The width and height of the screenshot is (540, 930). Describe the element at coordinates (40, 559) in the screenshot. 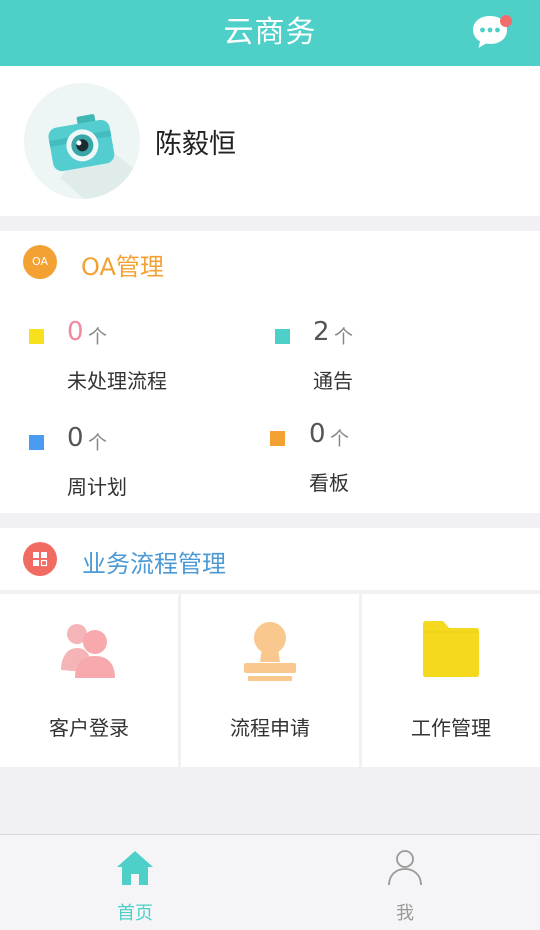

I see `grid-icon` at that location.